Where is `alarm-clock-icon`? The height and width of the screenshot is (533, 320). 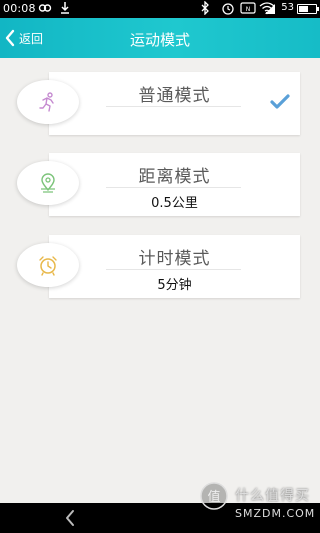 alarm-clock-icon is located at coordinates (48, 266).